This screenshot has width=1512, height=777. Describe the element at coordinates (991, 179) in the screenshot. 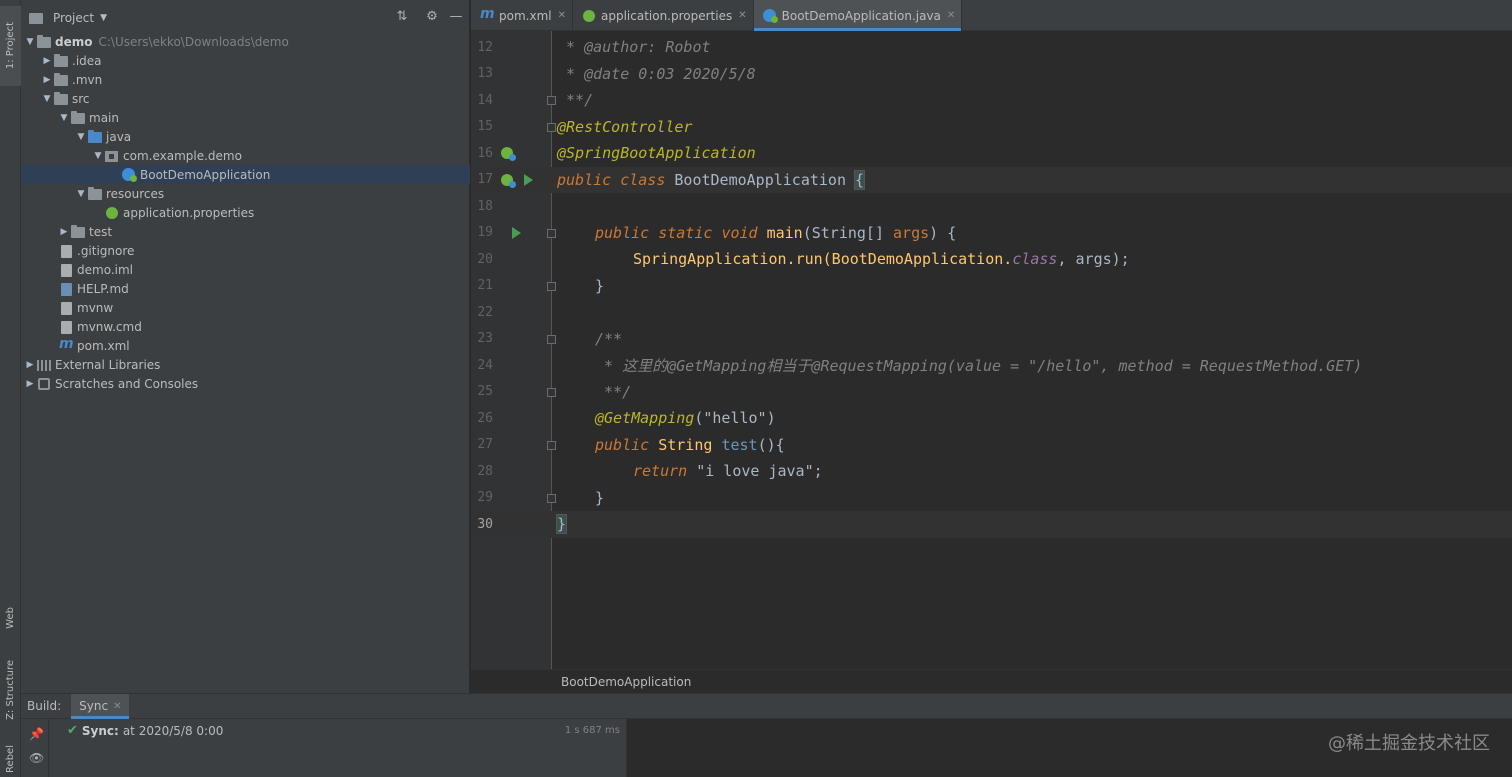

I see `code-line-17: 17 public class BootDemoApplication {` at that location.